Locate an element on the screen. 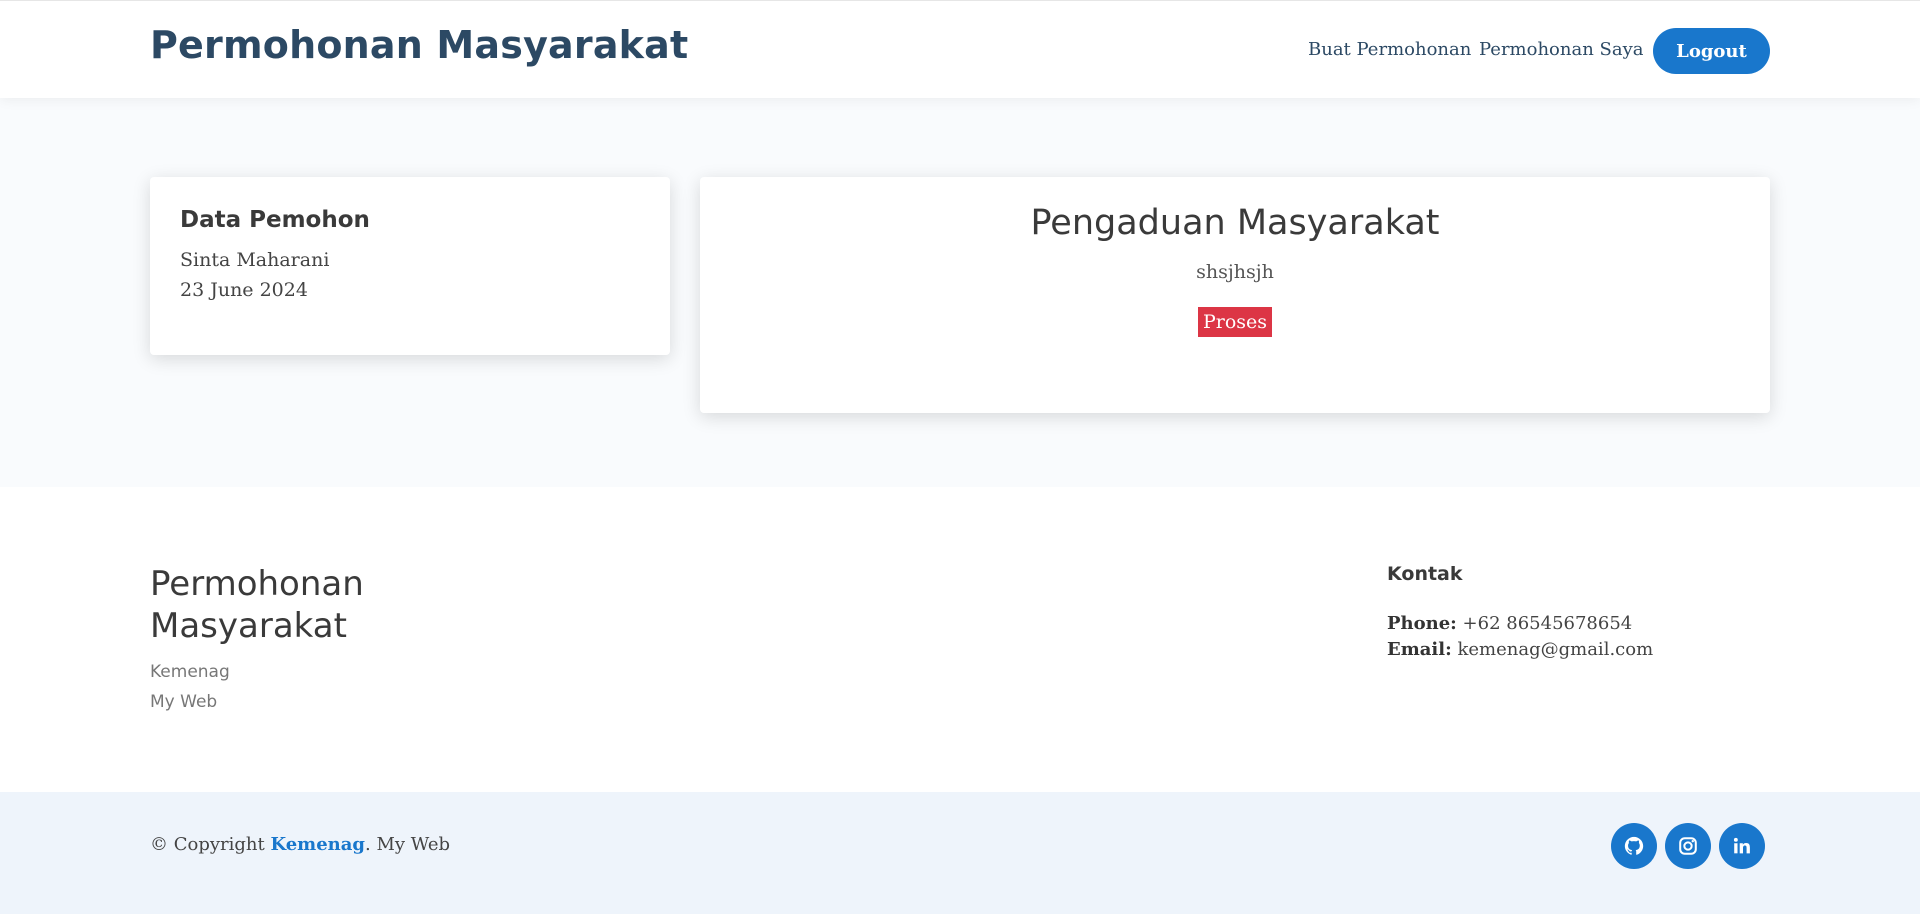  phone-value: +62 86545678654 is located at coordinates (1547, 623).